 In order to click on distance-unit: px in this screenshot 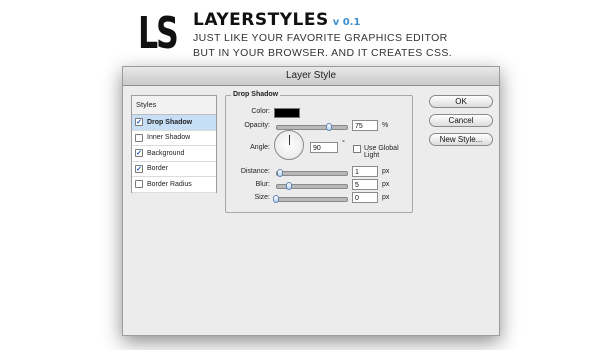, I will do `click(386, 171)`.